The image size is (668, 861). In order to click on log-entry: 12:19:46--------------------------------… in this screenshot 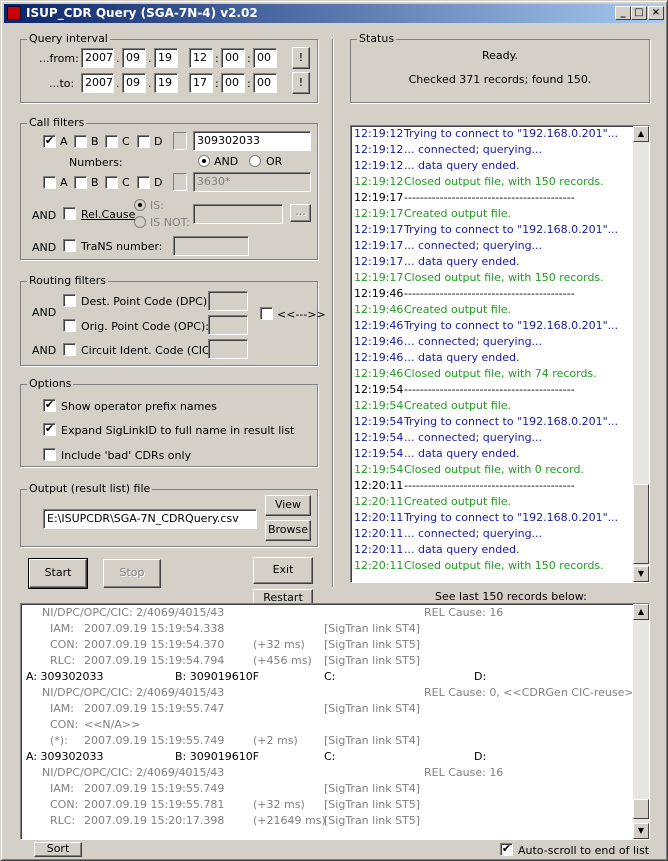, I will do `click(464, 295)`.